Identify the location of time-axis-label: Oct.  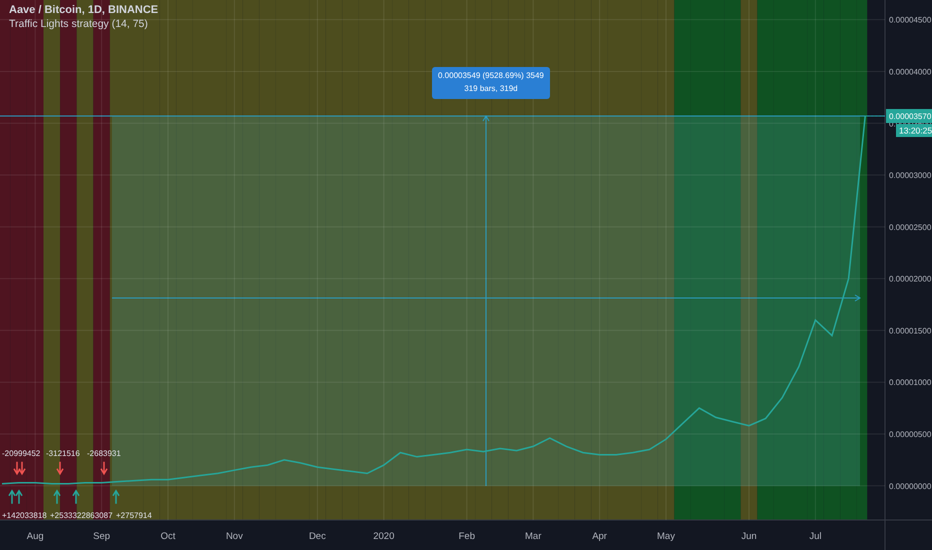
(168, 536).